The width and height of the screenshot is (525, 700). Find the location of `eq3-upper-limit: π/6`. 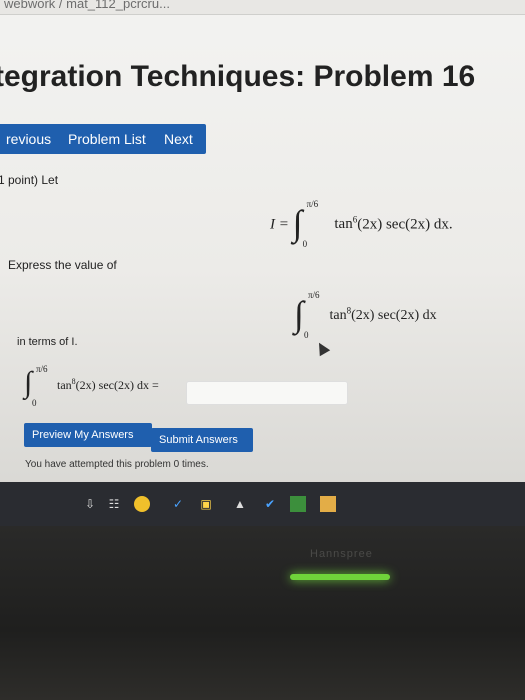

eq3-upper-limit: π/6 is located at coordinates (42, 369).